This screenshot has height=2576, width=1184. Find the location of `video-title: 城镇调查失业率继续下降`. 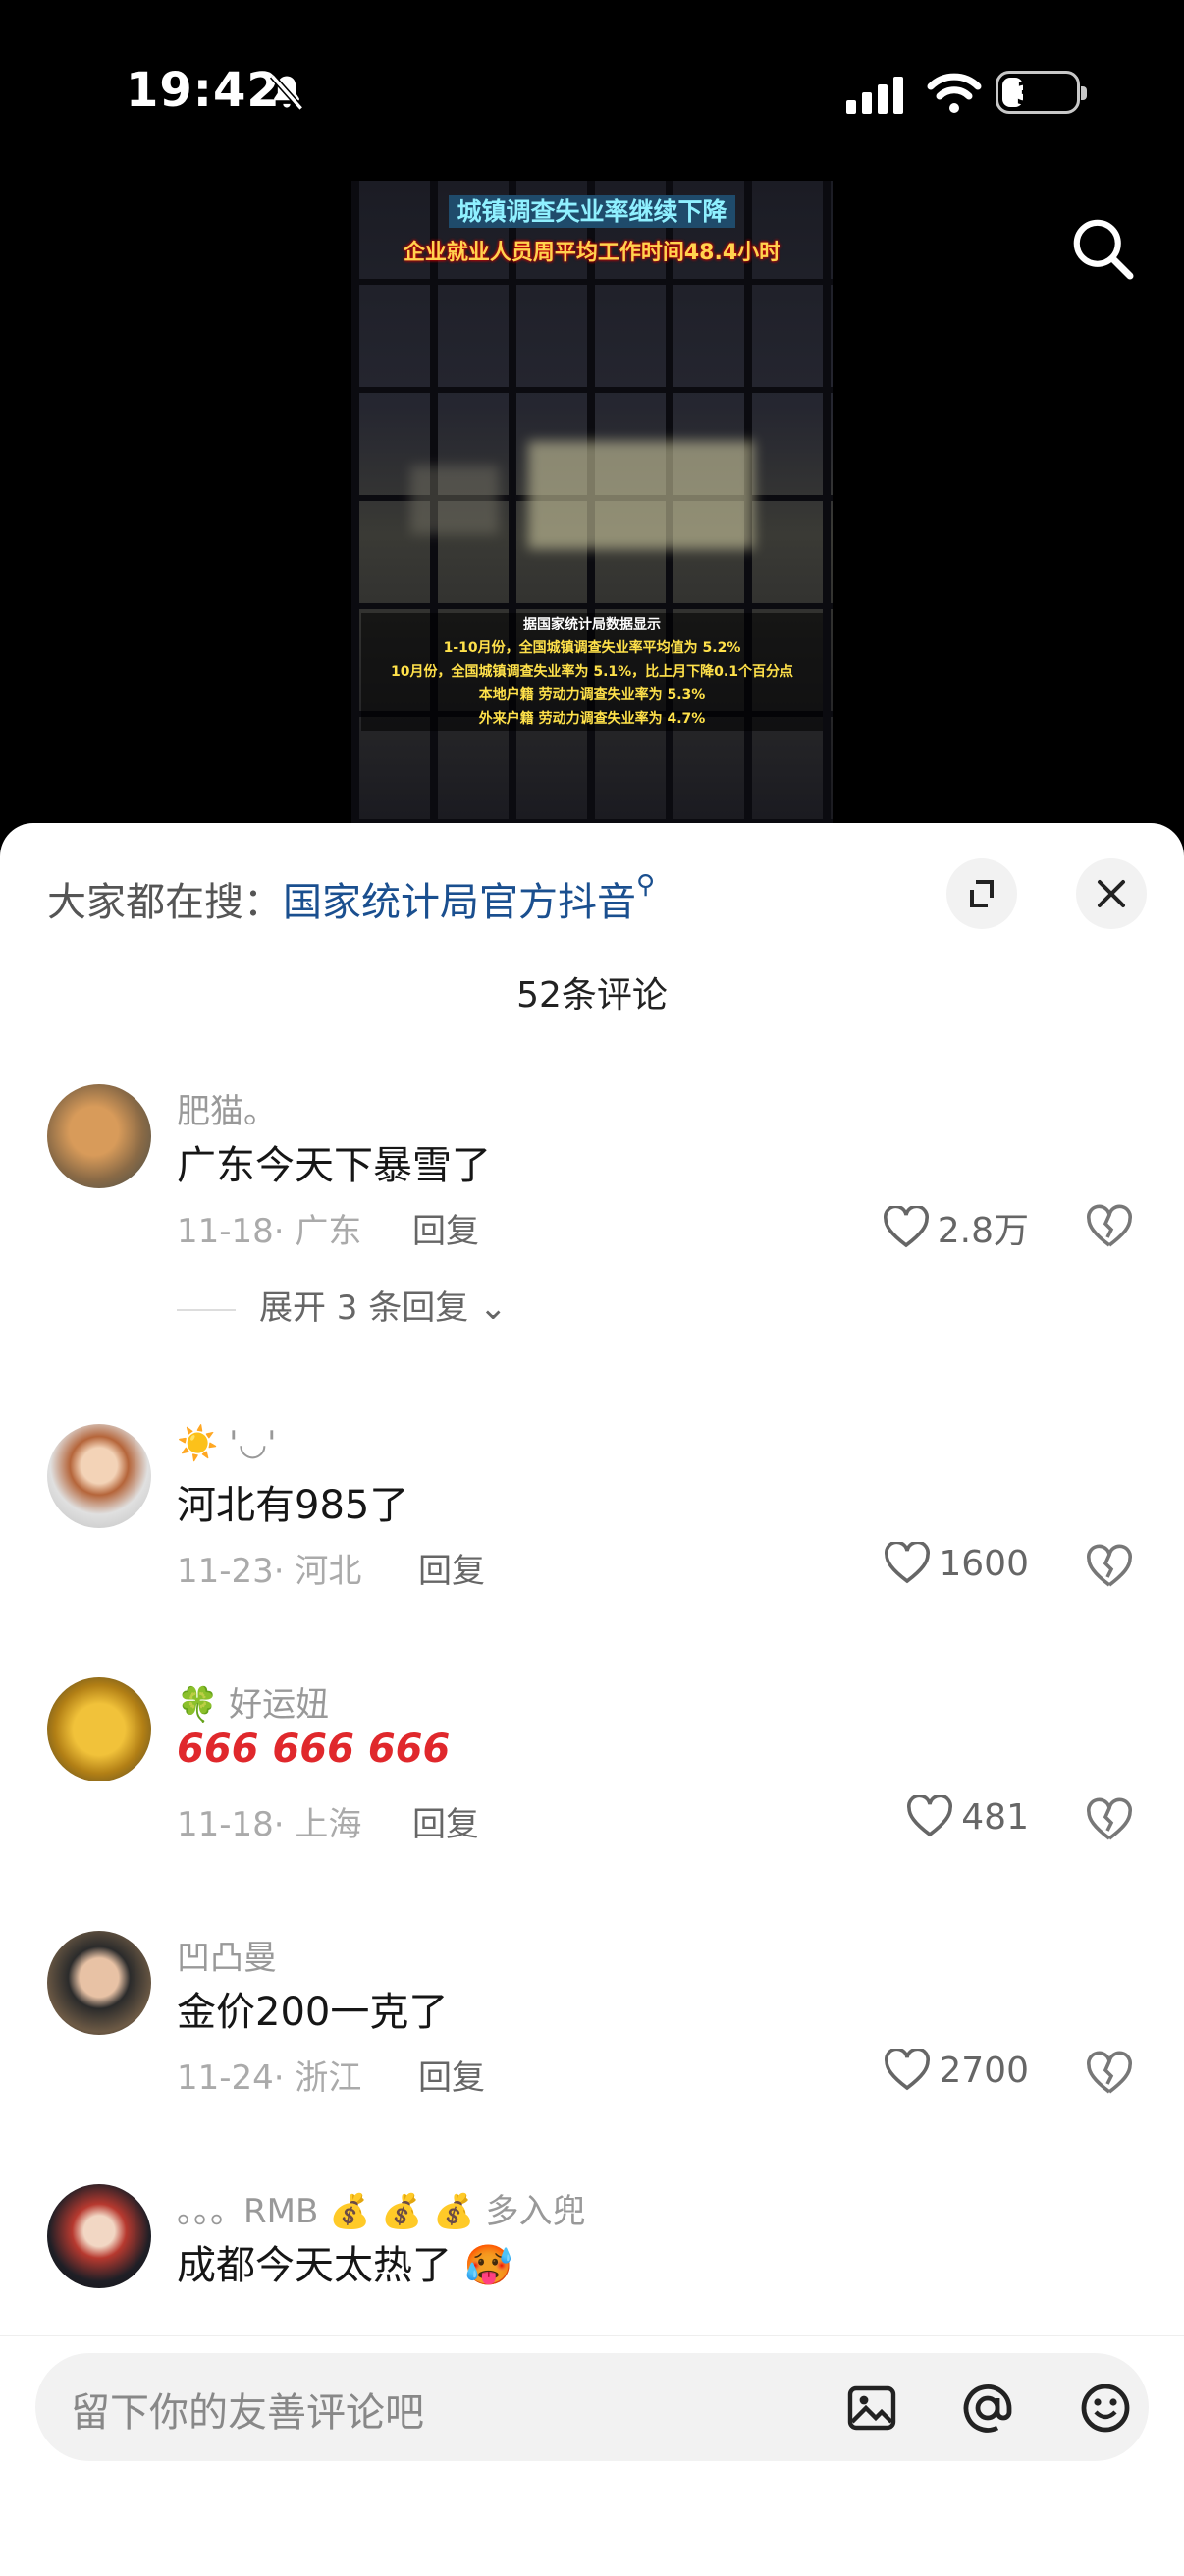

video-title: 城镇调查失业率继续下降 is located at coordinates (592, 211).